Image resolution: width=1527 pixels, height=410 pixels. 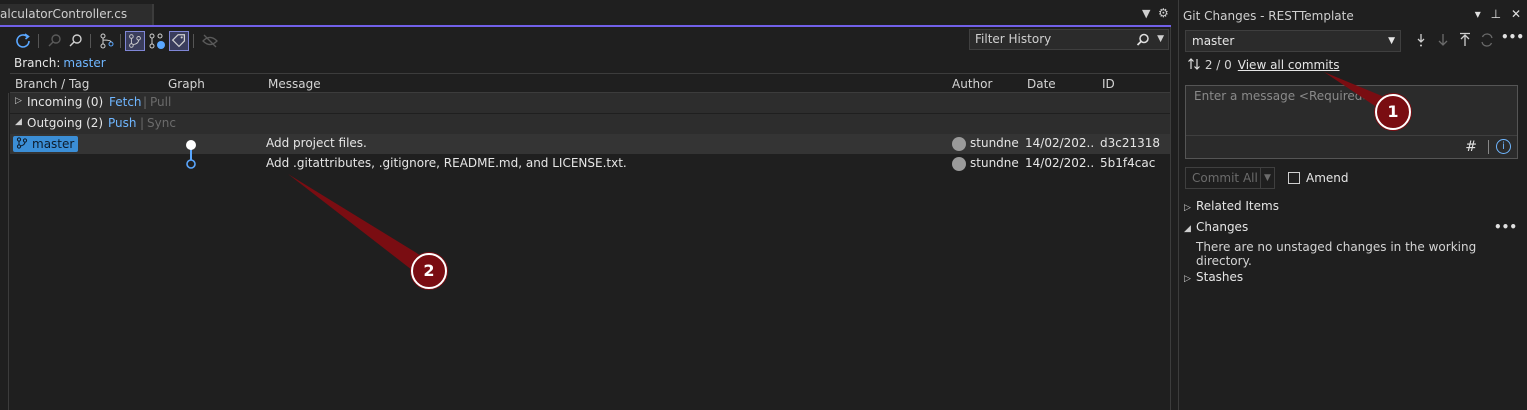 What do you see at coordinates (23, 41) in the screenshot?
I see `refresh-icon` at bounding box center [23, 41].